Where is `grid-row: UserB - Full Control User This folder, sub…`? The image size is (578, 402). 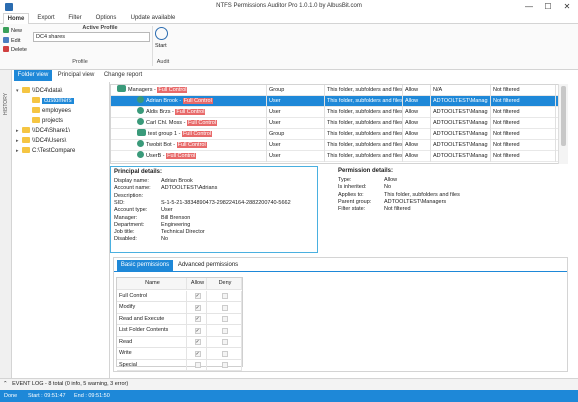
grid-row: UserB - Full Control User This folder, sub… is located at coordinates (339, 156).